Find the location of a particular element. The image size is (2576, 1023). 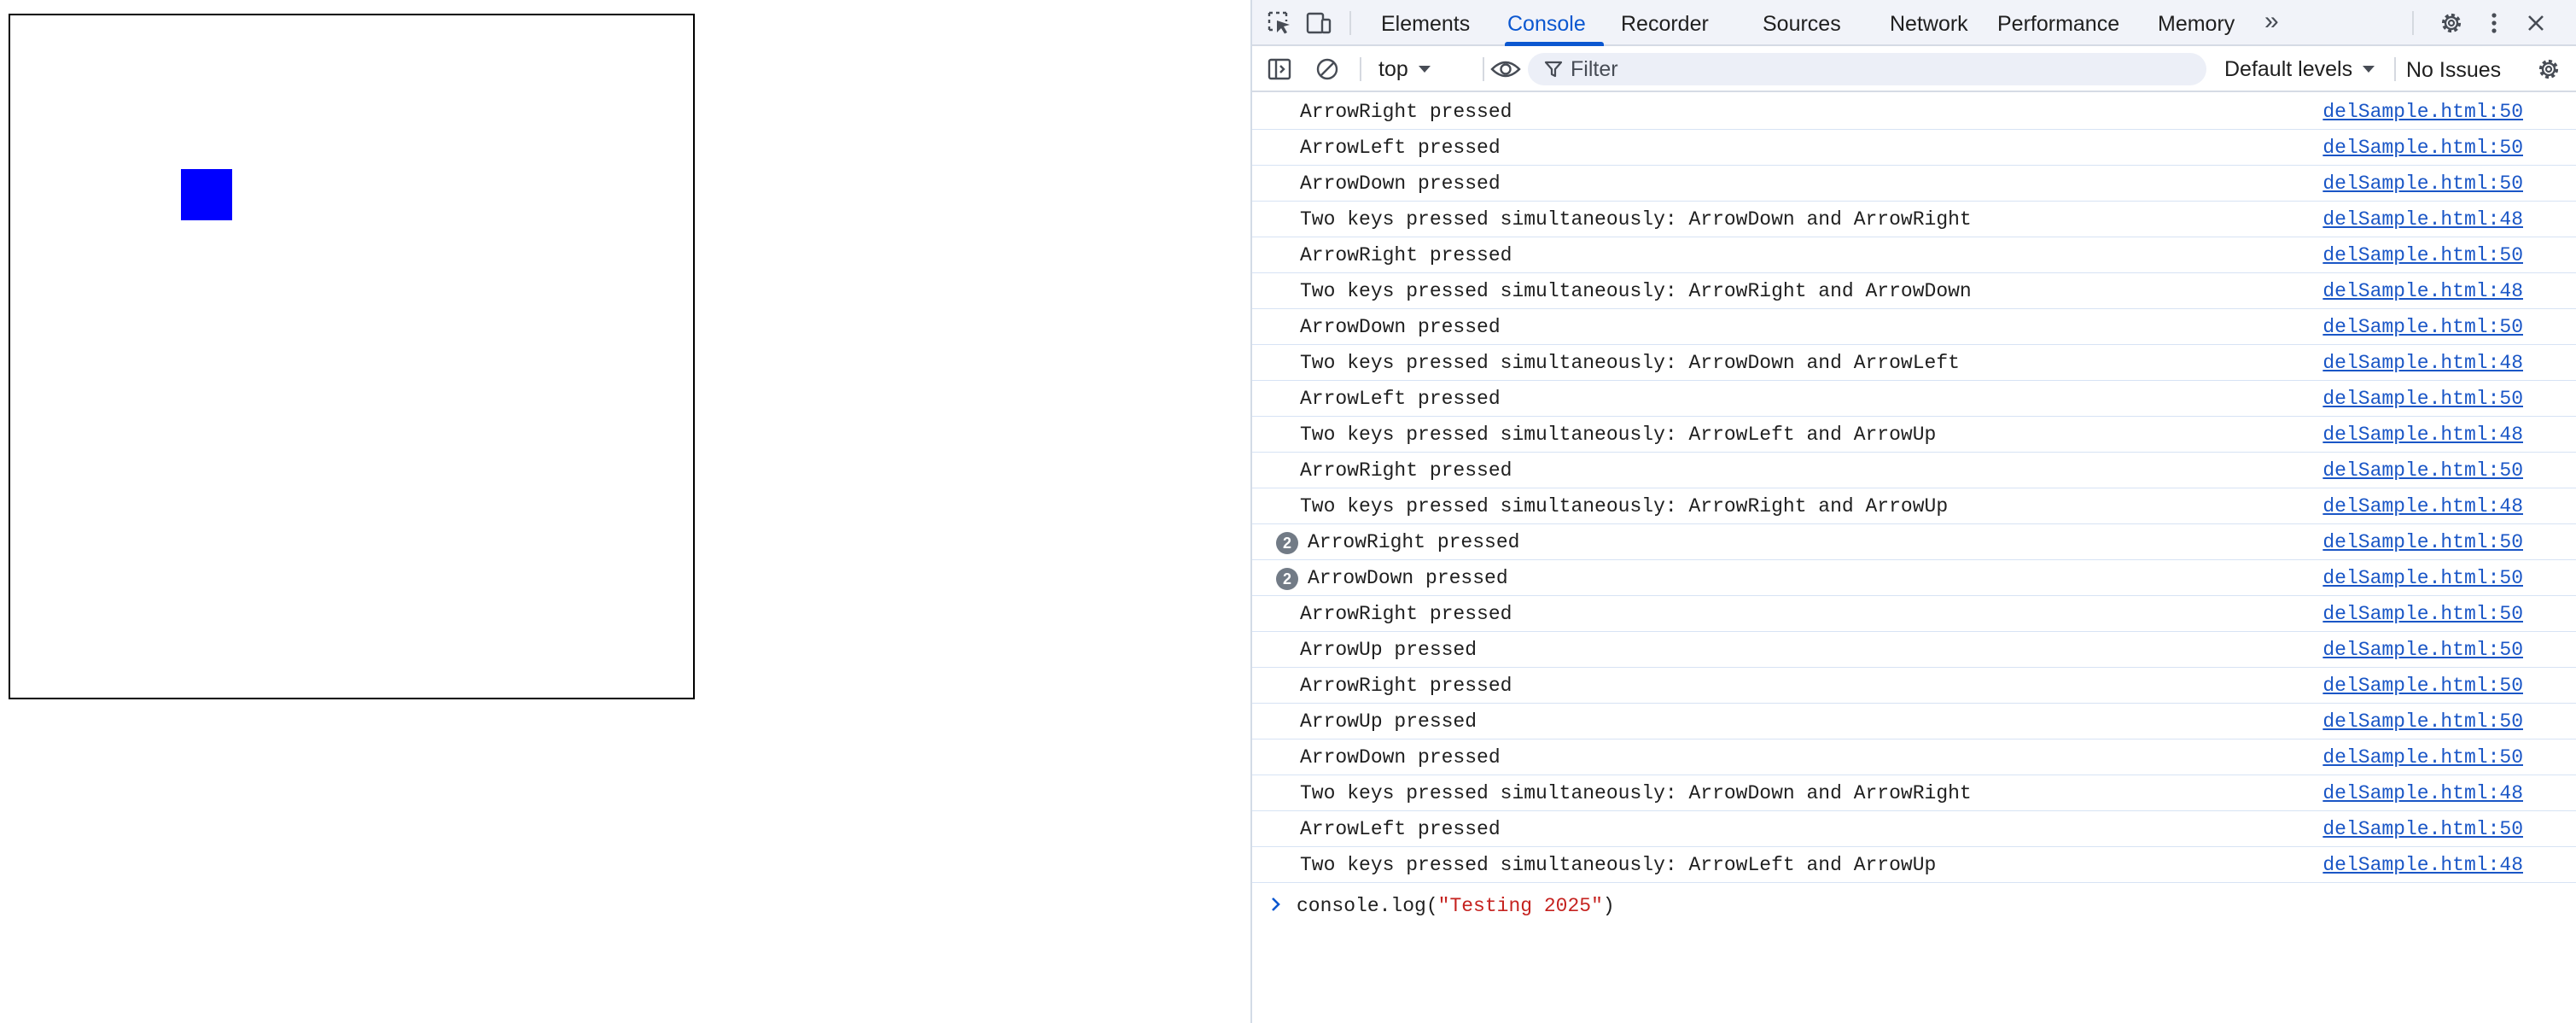

tab-bar-divider is located at coordinates (1350, 23).